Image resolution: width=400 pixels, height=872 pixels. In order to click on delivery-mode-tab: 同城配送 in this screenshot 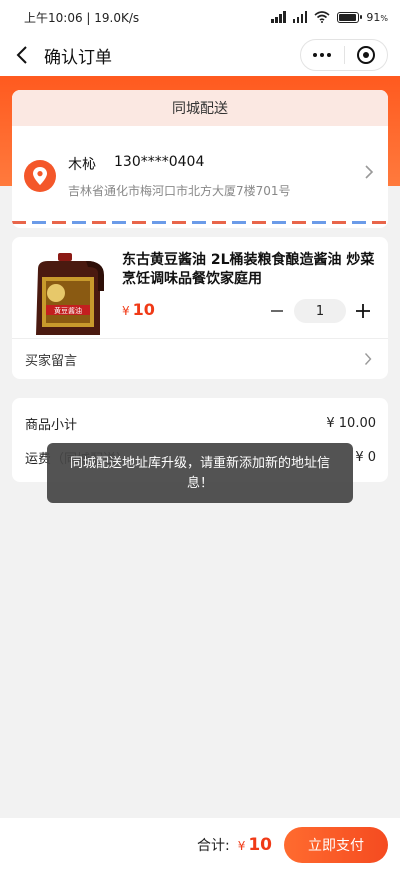, I will do `click(200, 108)`.